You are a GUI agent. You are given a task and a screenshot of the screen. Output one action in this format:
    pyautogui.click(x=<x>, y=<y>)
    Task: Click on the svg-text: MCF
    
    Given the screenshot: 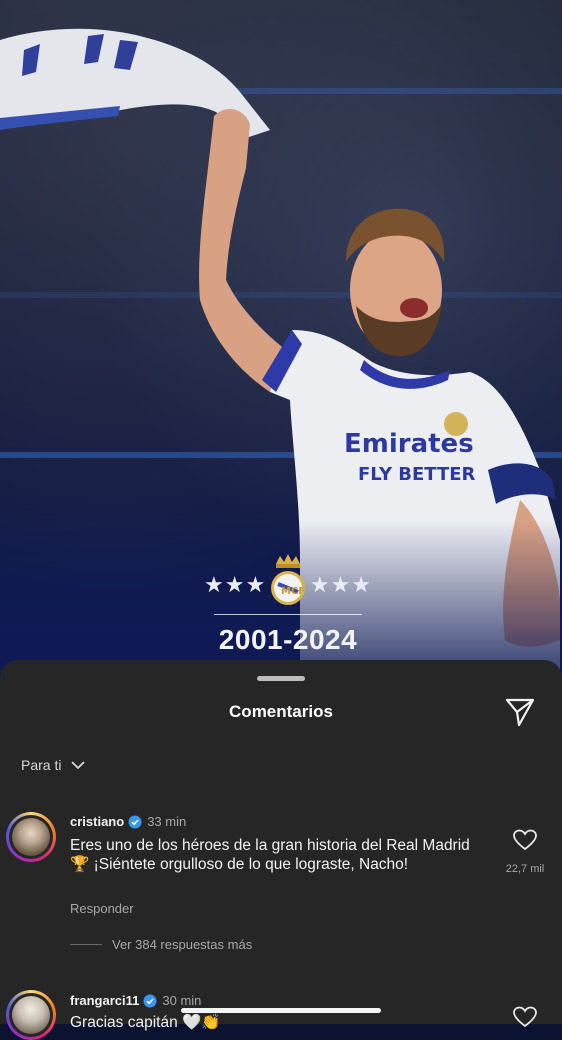 What is the action you would take?
    pyautogui.click(x=293, y=591)
    